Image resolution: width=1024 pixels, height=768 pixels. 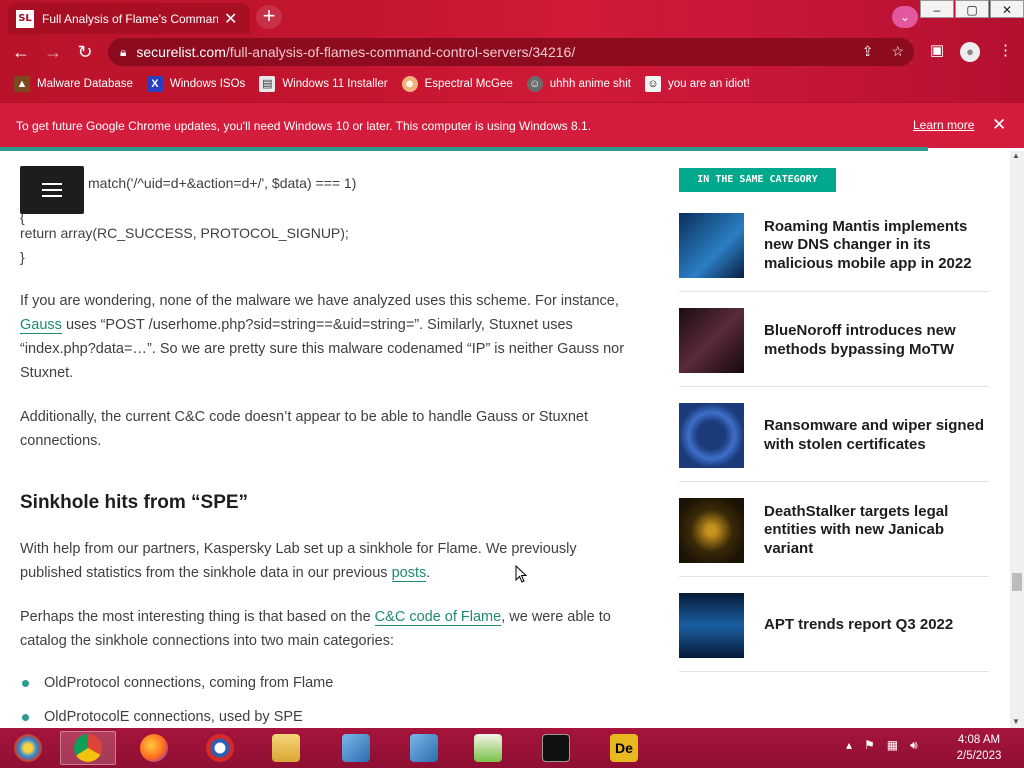 I want to click on bookmark-anime: ☺ uhhh anime shit, so click(x=578, y=84).